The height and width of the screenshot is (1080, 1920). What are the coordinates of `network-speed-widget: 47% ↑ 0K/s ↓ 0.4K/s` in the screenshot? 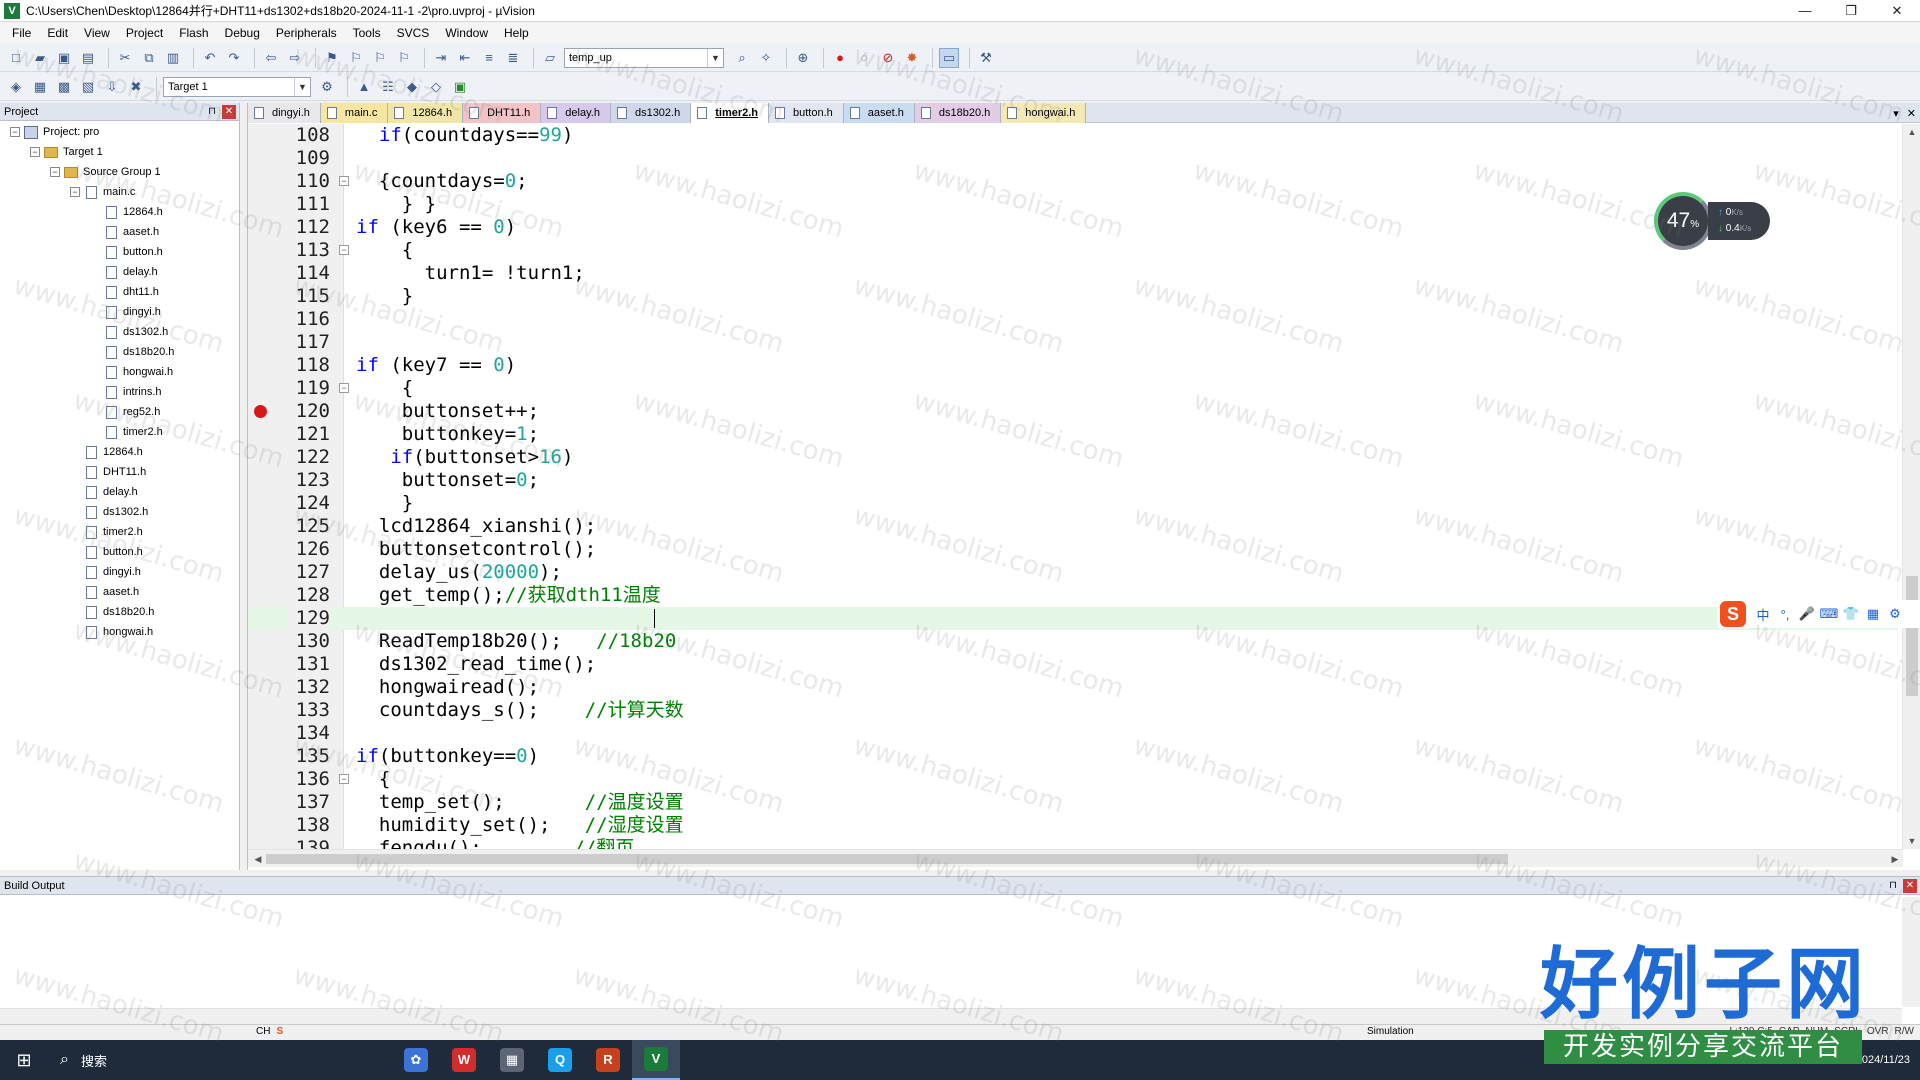 It's located at (1713, 221).